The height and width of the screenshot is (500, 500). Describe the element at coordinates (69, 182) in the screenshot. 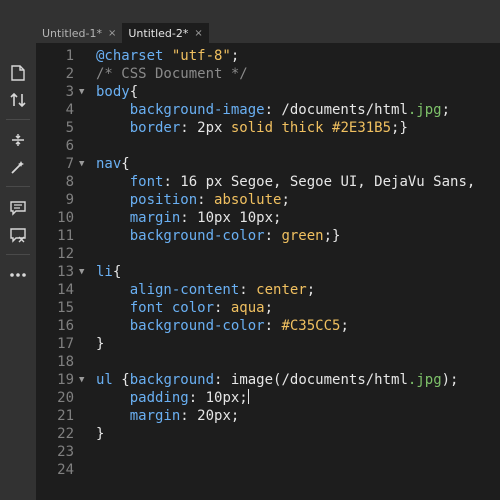

I see `line-number: 8` at that location.